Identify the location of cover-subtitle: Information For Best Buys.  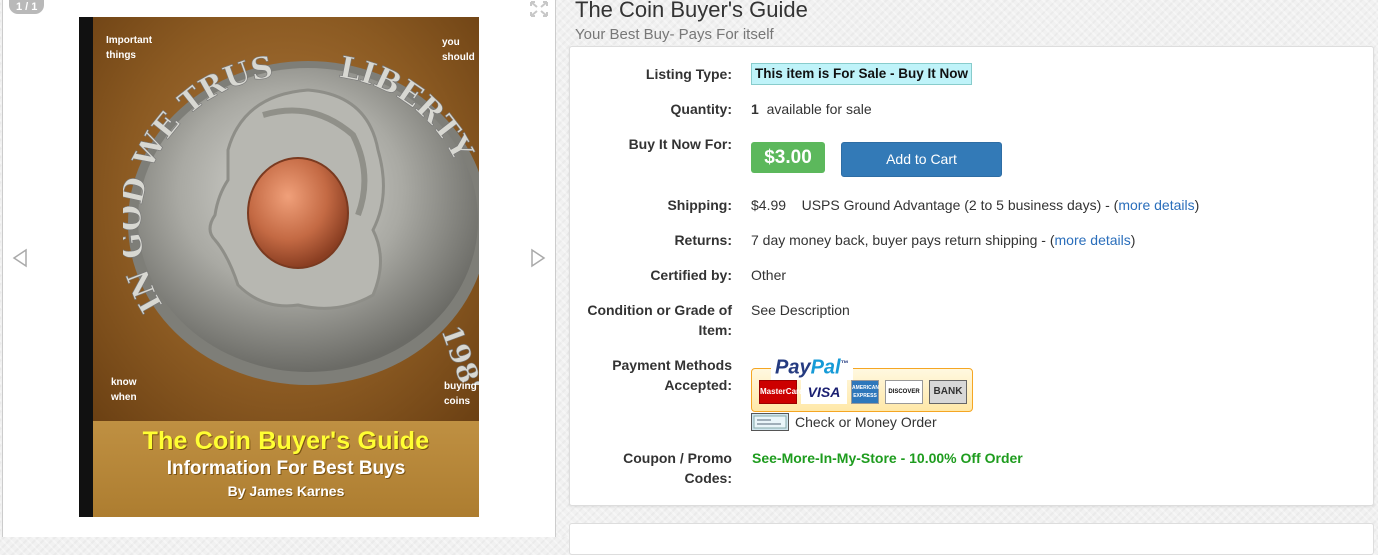
(286, 468).